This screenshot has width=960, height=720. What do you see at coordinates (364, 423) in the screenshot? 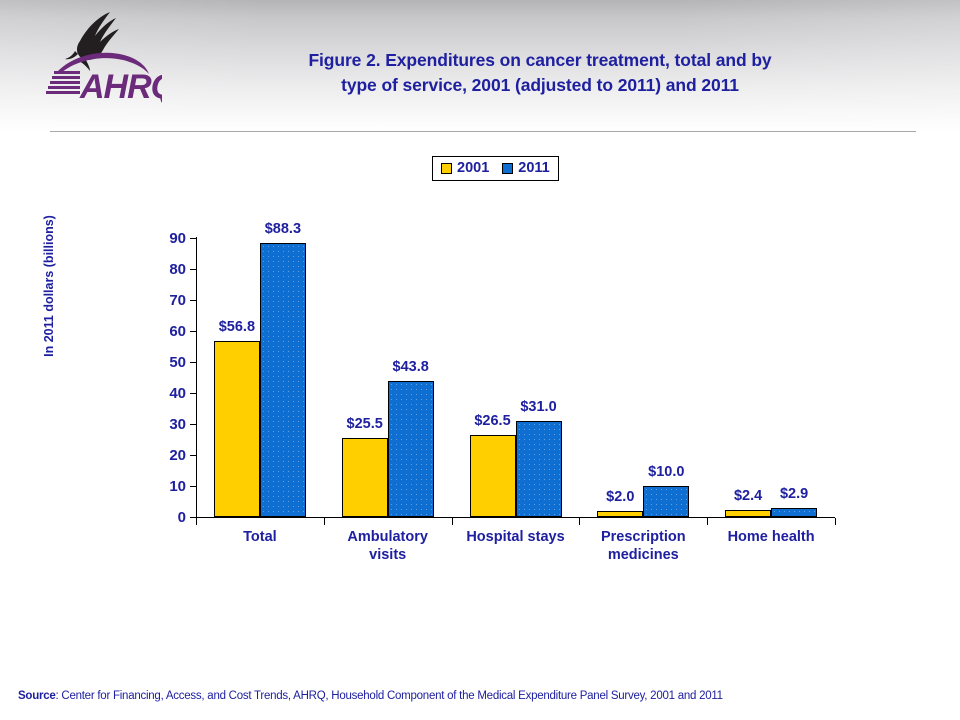
I see `bar-value-label: $25.5` at bounding box center [364, 423].